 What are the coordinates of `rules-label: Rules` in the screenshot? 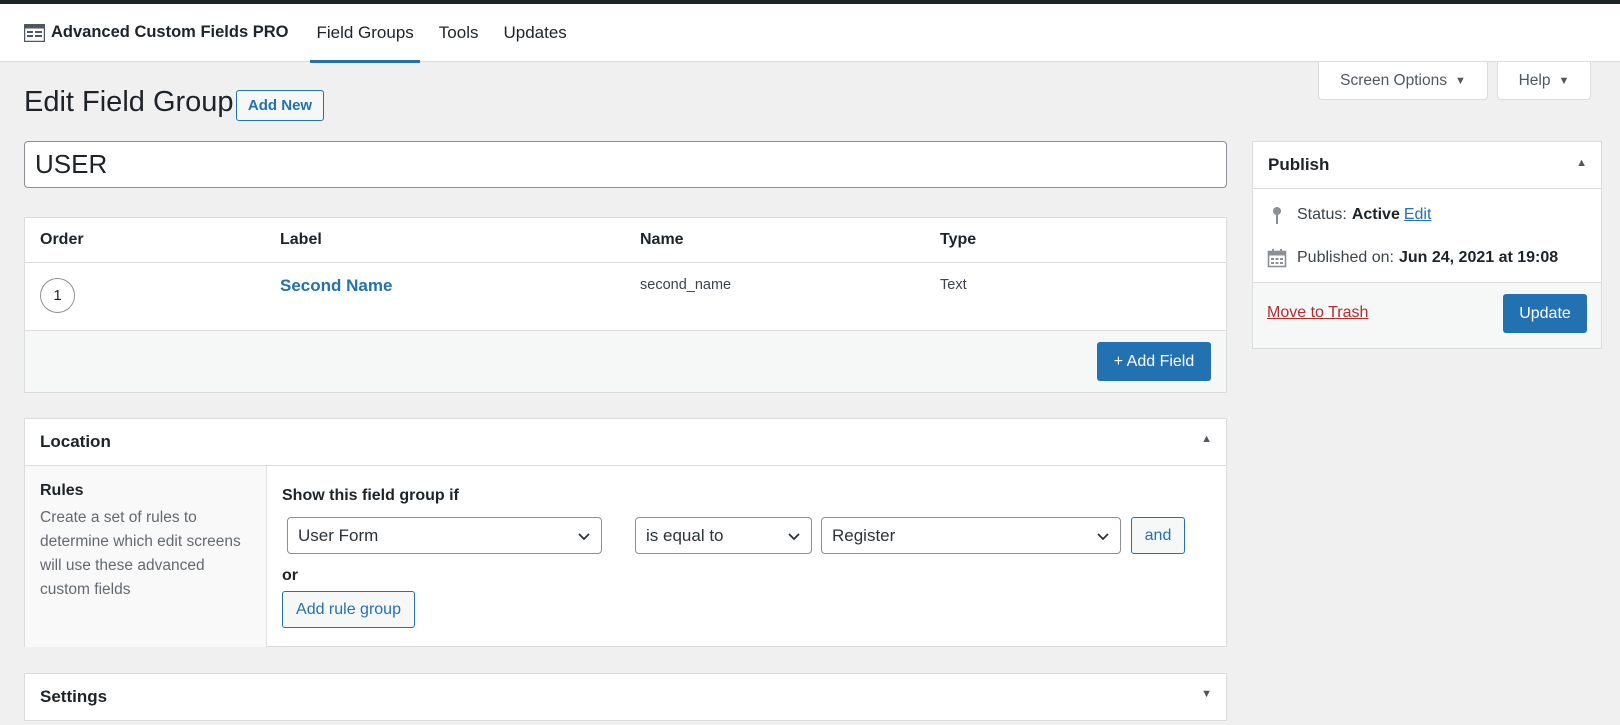 It's located at (62, 490).